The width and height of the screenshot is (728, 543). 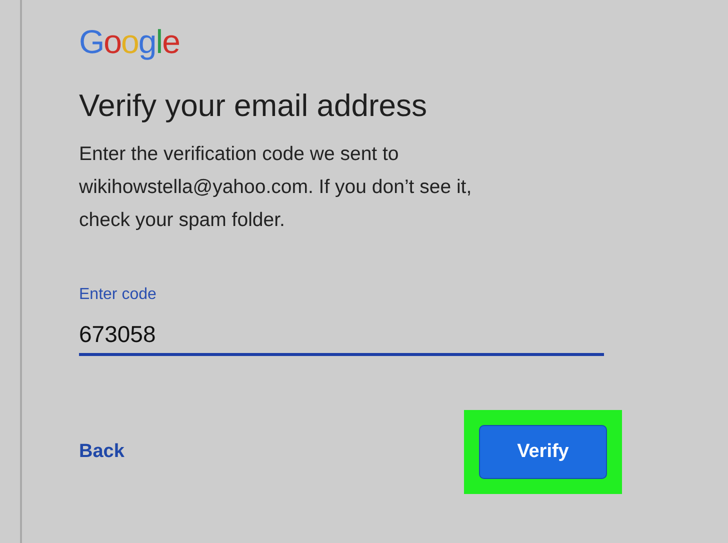 What do you see at coordinates (253, 106) in the screenshot?
I see `page-heading: Verify your email address` at bounding box center [253, 106].